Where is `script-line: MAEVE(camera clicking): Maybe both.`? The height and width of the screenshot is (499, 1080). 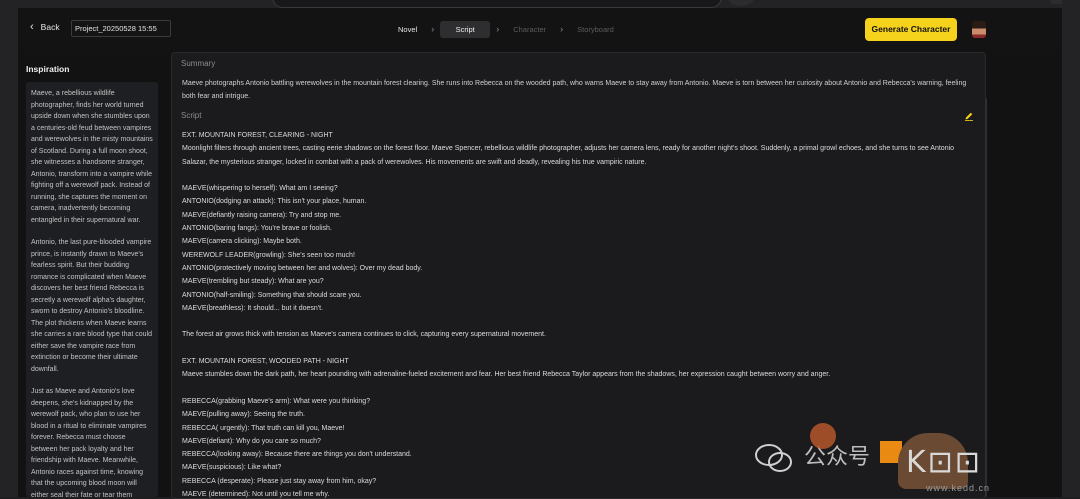
script-line: MAEVE(camera clicking): Maybe both. is located at coordinates (242, 242).